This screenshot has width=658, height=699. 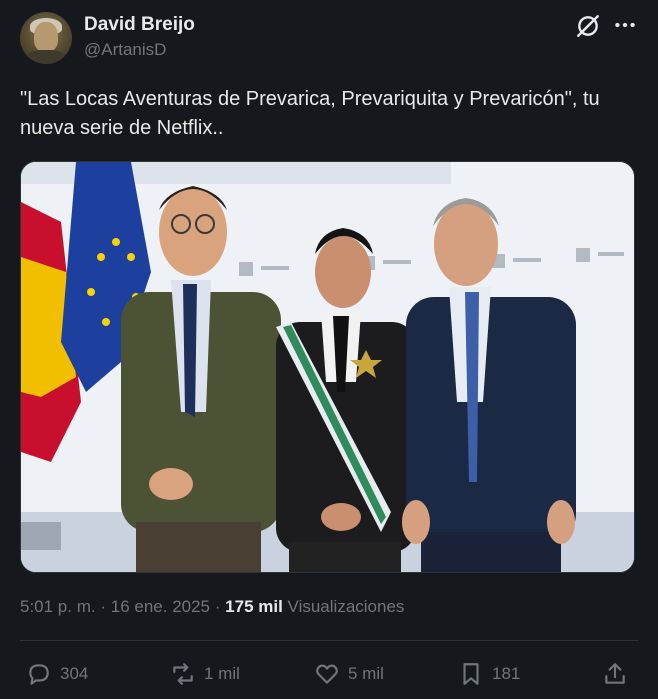 I want to click on author-handle: @ArtanisD, so click(x=125, y=50).